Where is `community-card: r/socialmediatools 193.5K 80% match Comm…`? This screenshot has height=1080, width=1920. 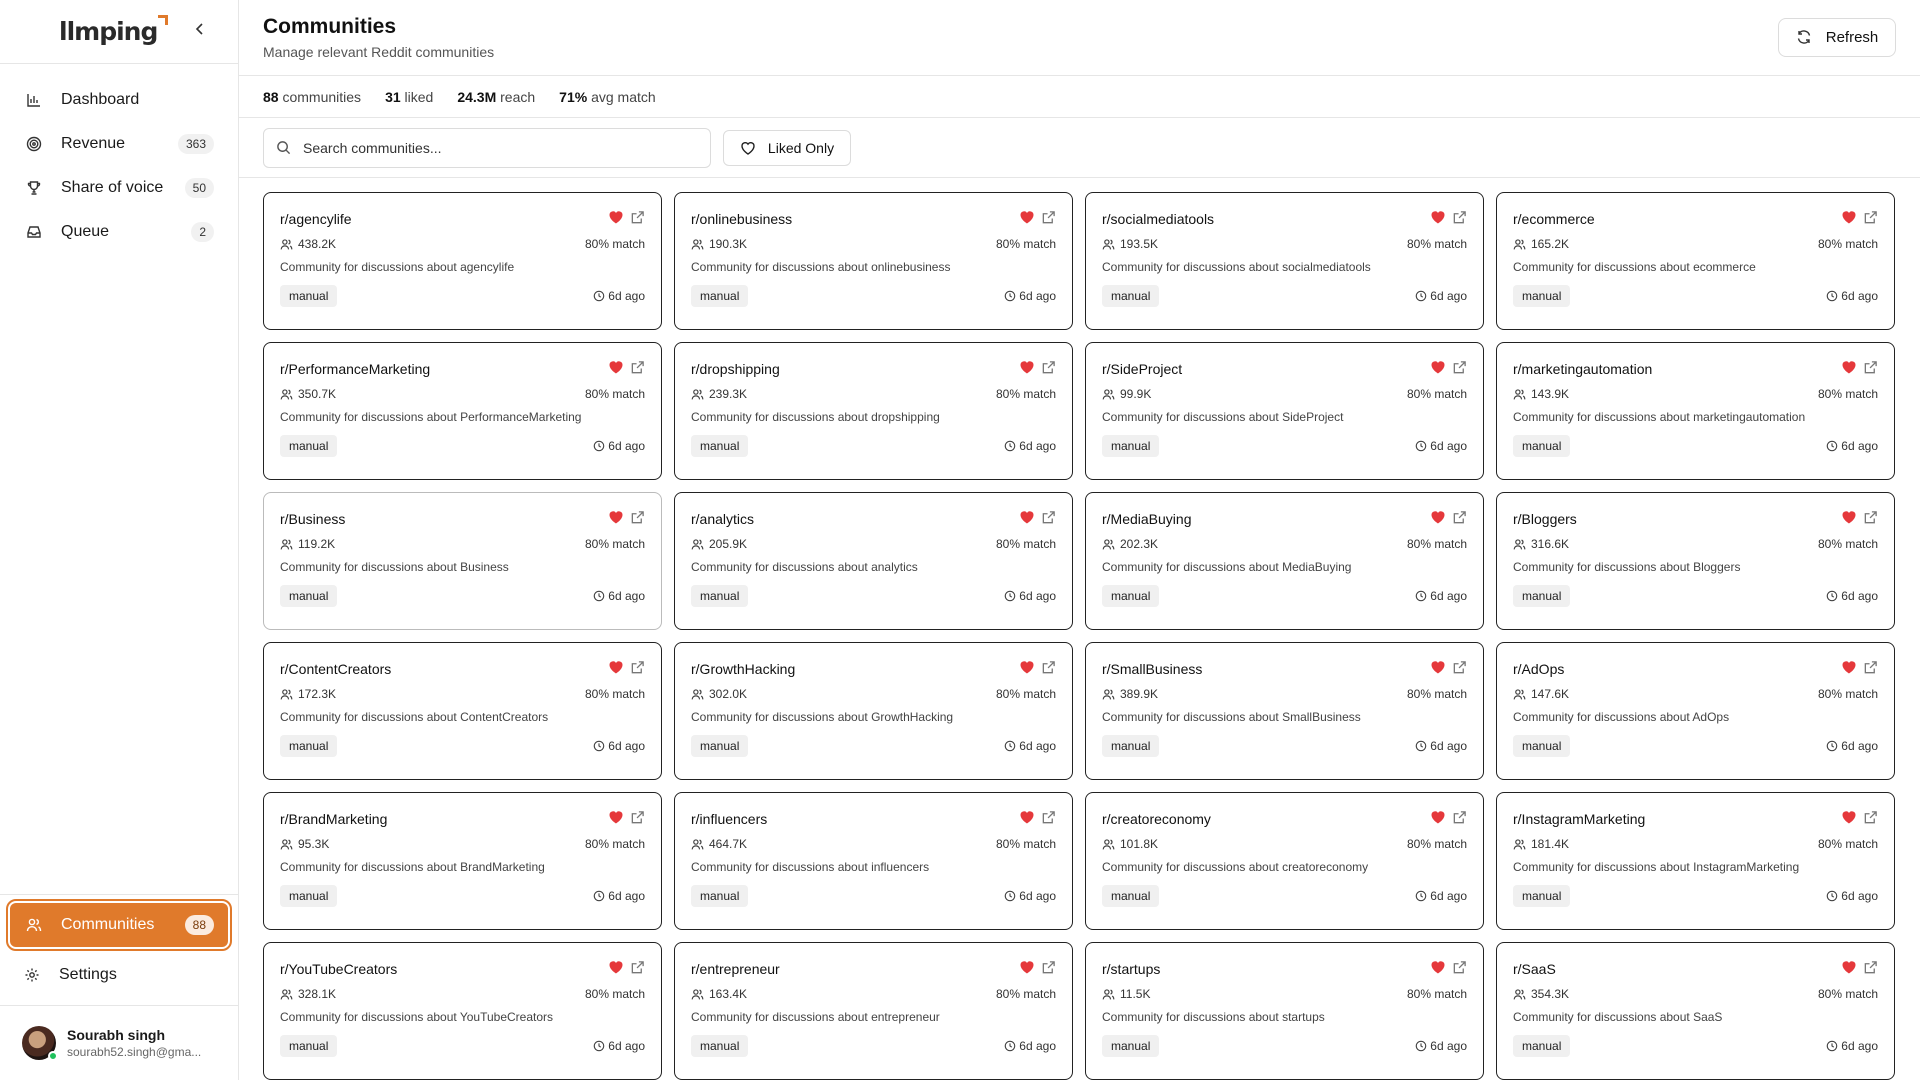 community-card: r/socialmediatools 193.5K 80% match Comm… is located at coordinates (1284, 261).